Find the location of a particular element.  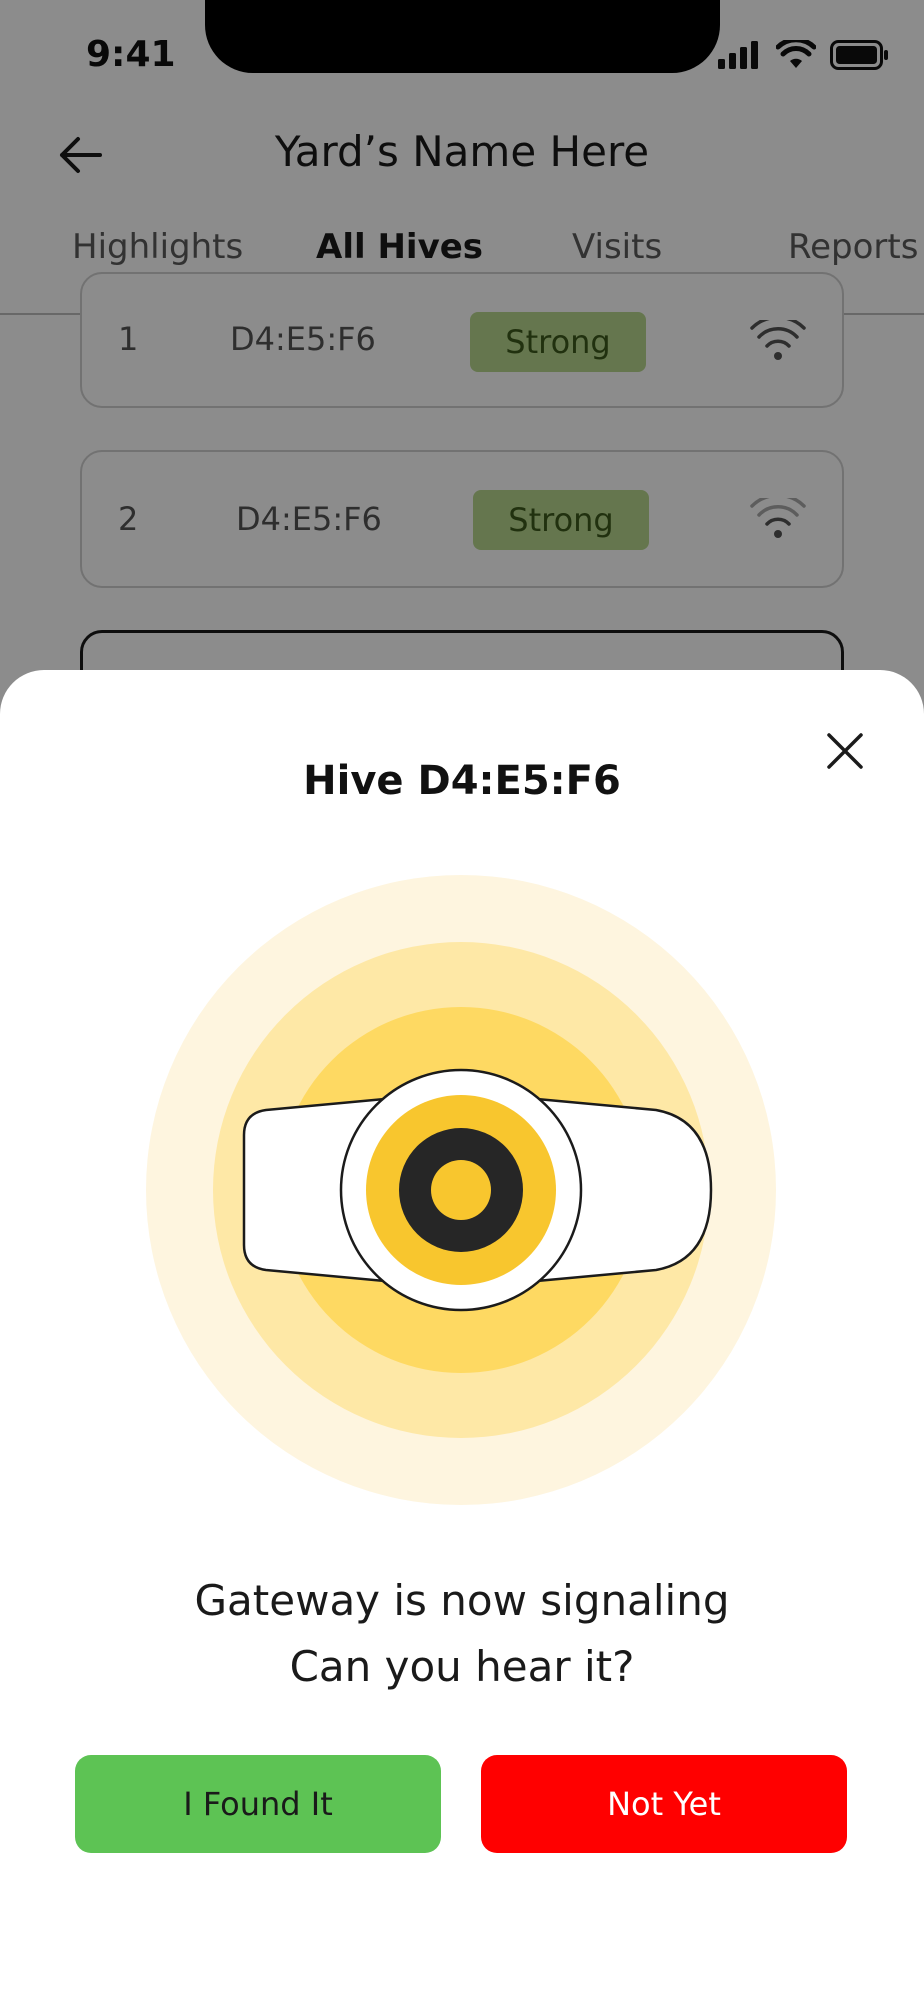

sheet-title: Hive D4:E5:F6 is located at coordinates (462, 781).